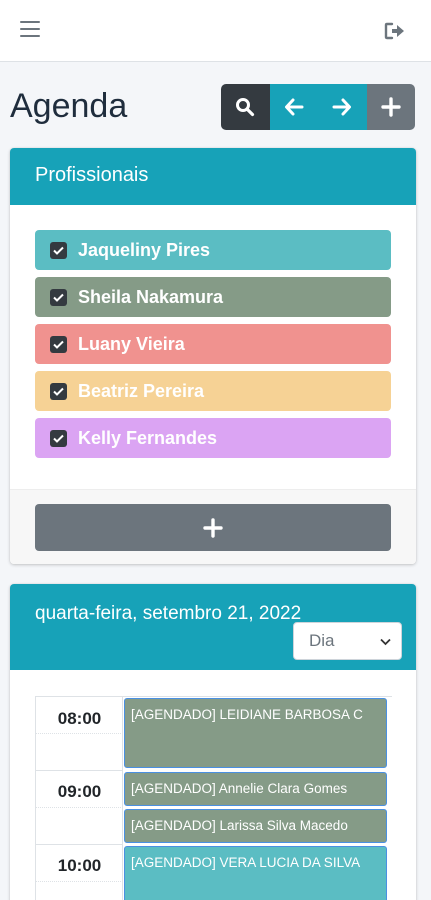  I want to click on toolbar-button-group, so click(318, 107).